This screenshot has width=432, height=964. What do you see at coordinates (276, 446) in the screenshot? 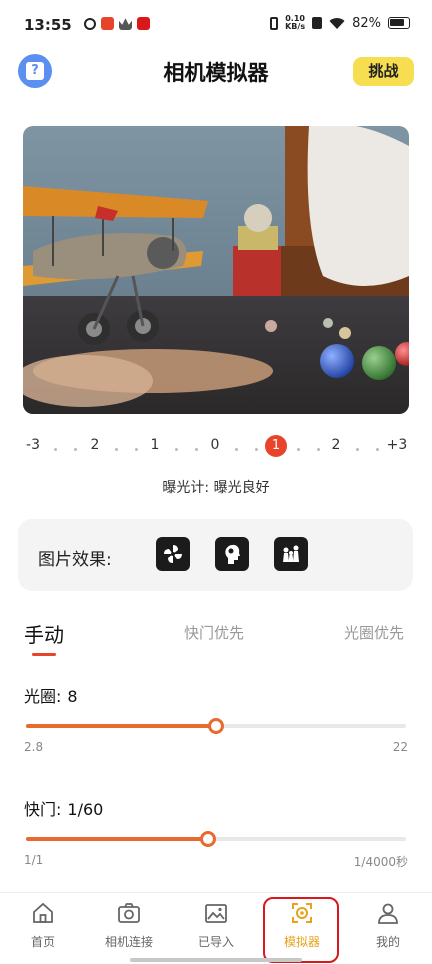
I see `ev-current-marker: 1` at bounding box center [276, 446].